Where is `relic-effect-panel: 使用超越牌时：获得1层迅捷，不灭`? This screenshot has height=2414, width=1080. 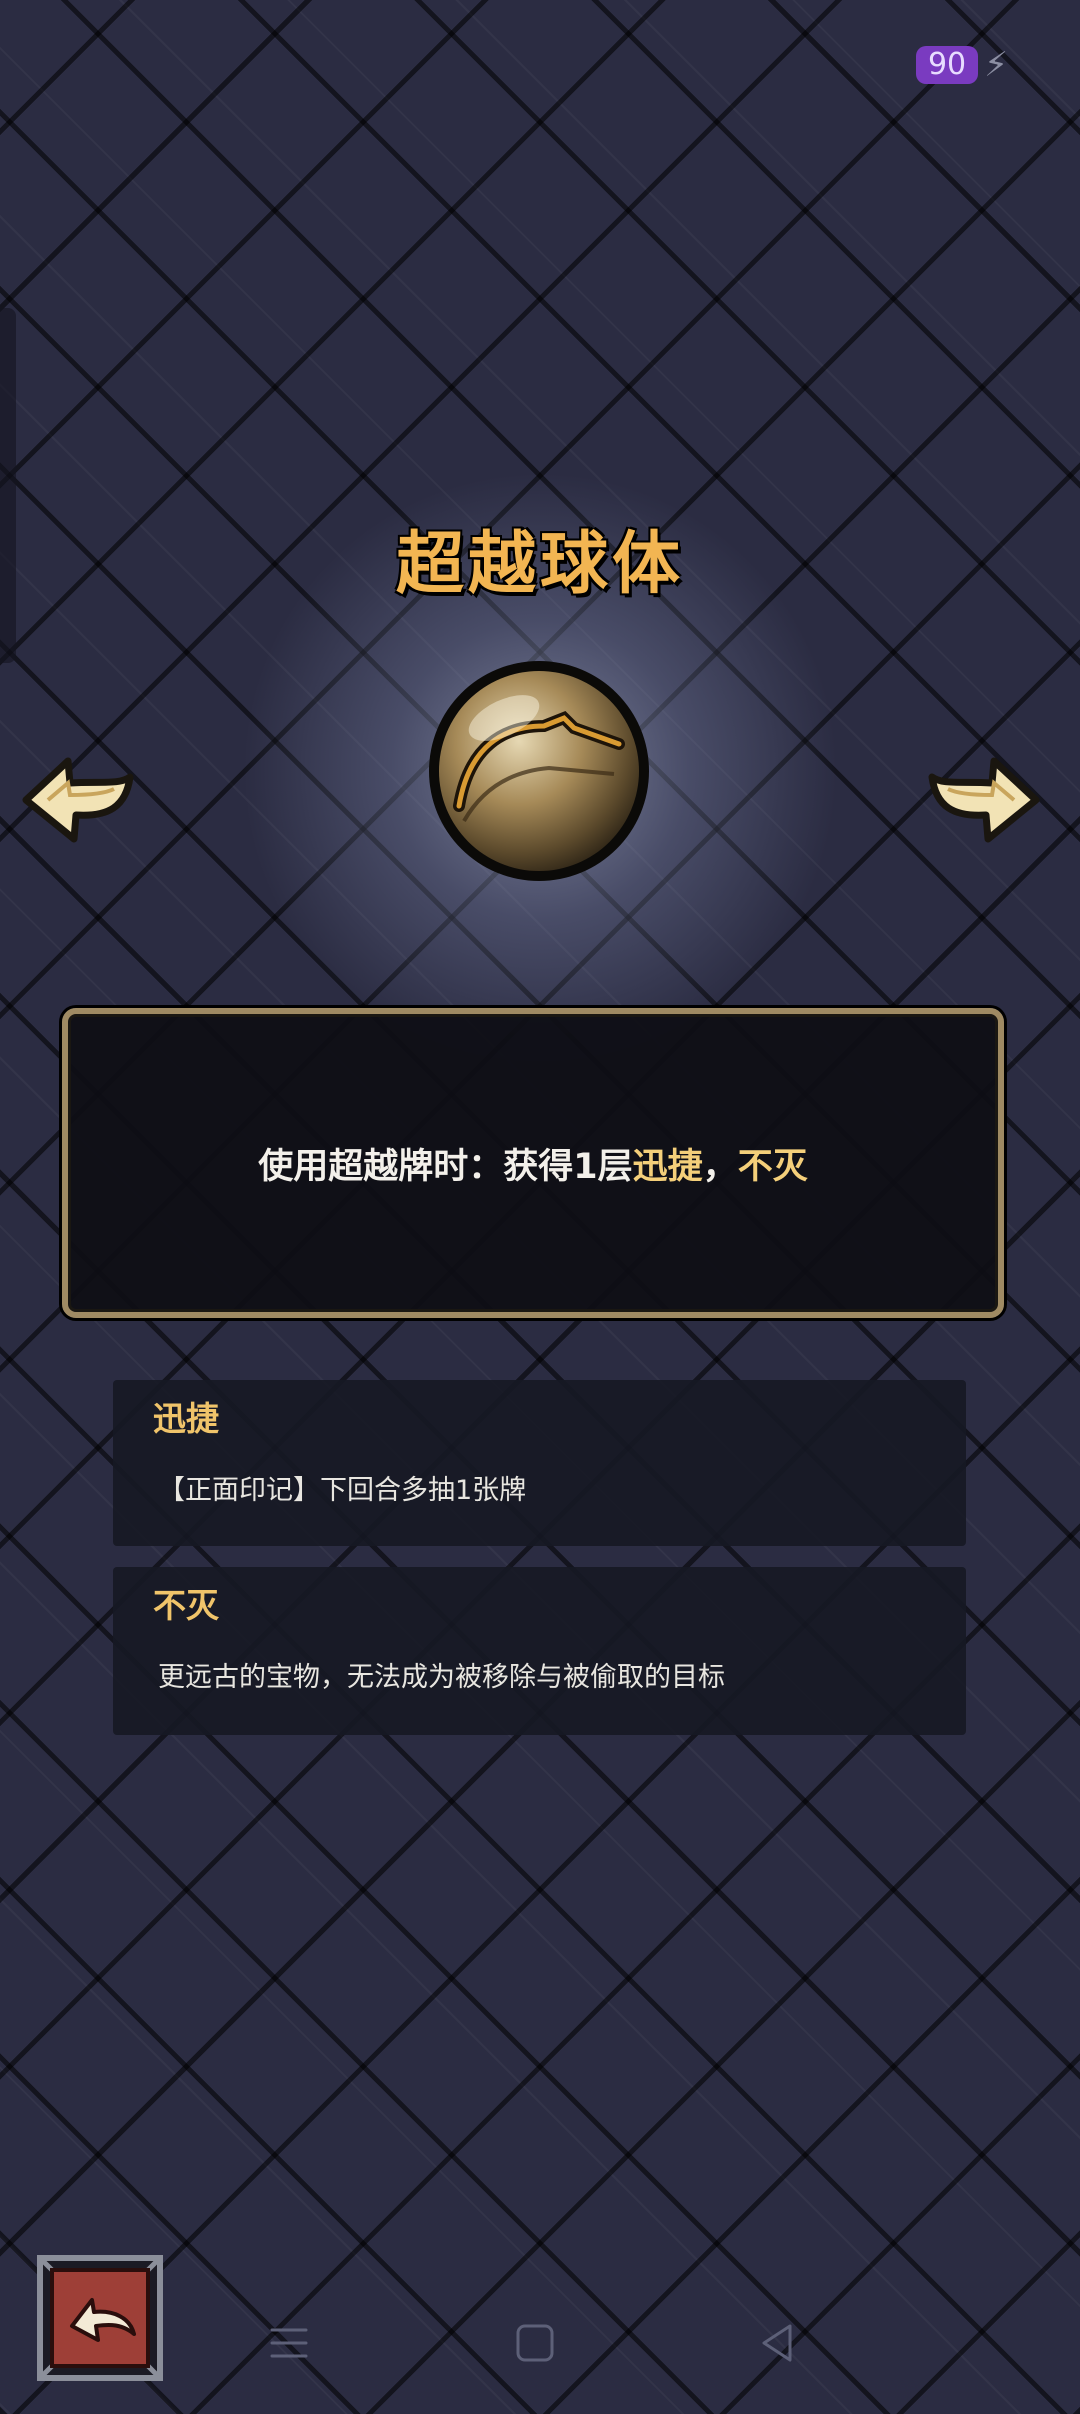 relic-effect-panel: 使用超越牌时：获得1层迅捷，不灭 is located at coordinates (533, 1163).